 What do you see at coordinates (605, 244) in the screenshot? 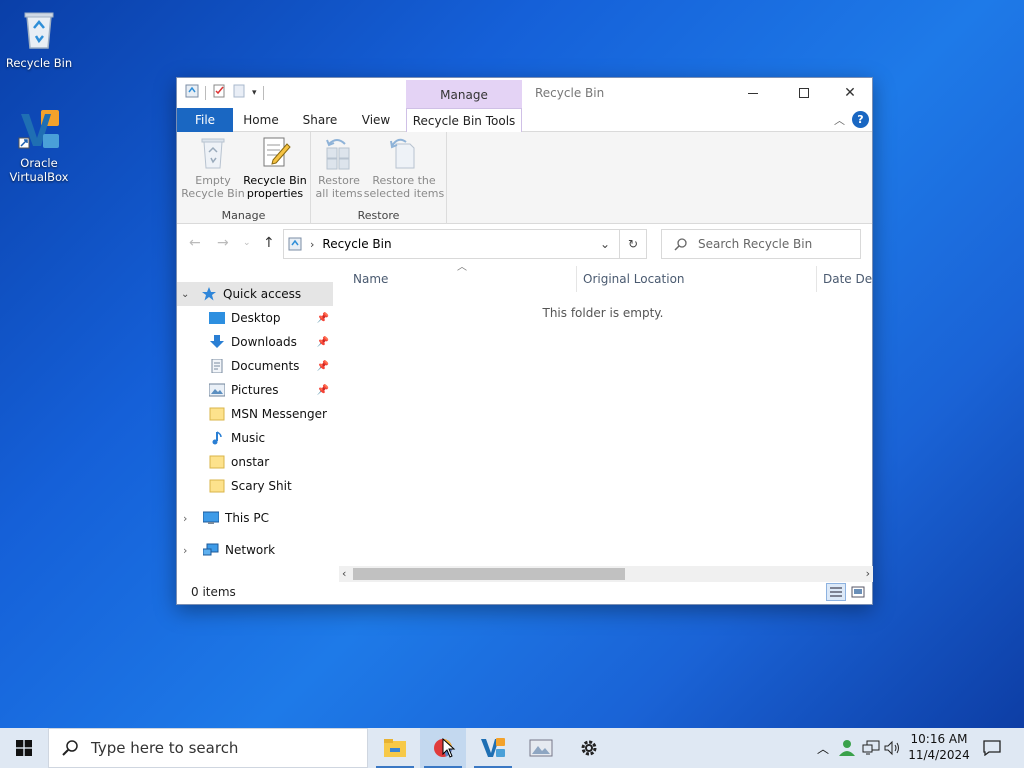
I see `address-history-button: ⌄` at bounding box center [605, 244].